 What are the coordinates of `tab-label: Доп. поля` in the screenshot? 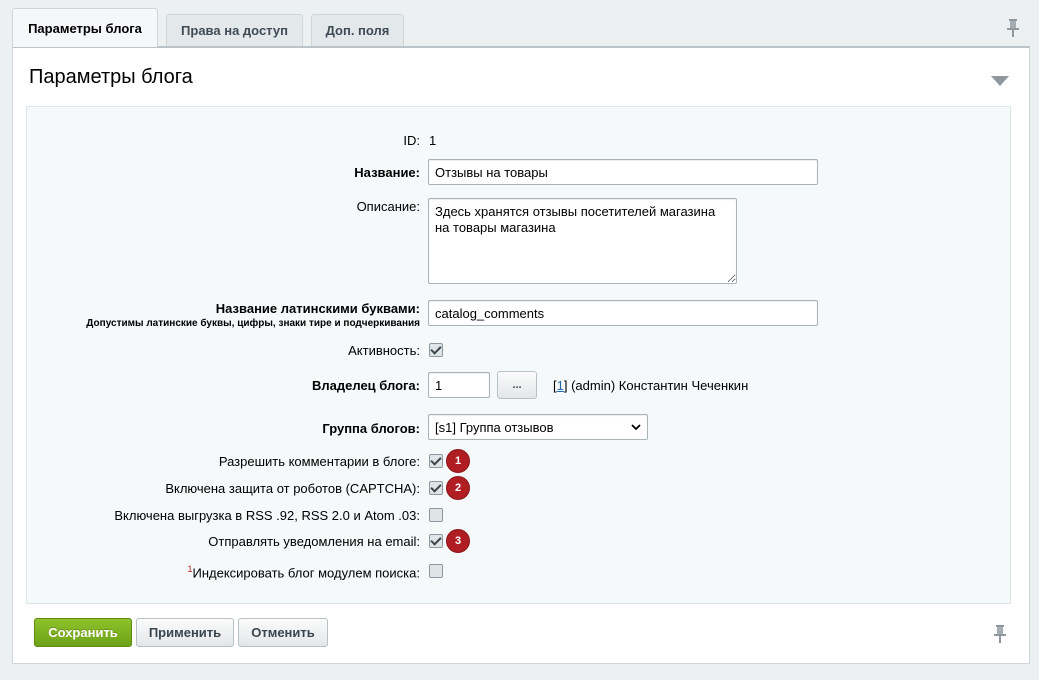 It's located at (357, 30).